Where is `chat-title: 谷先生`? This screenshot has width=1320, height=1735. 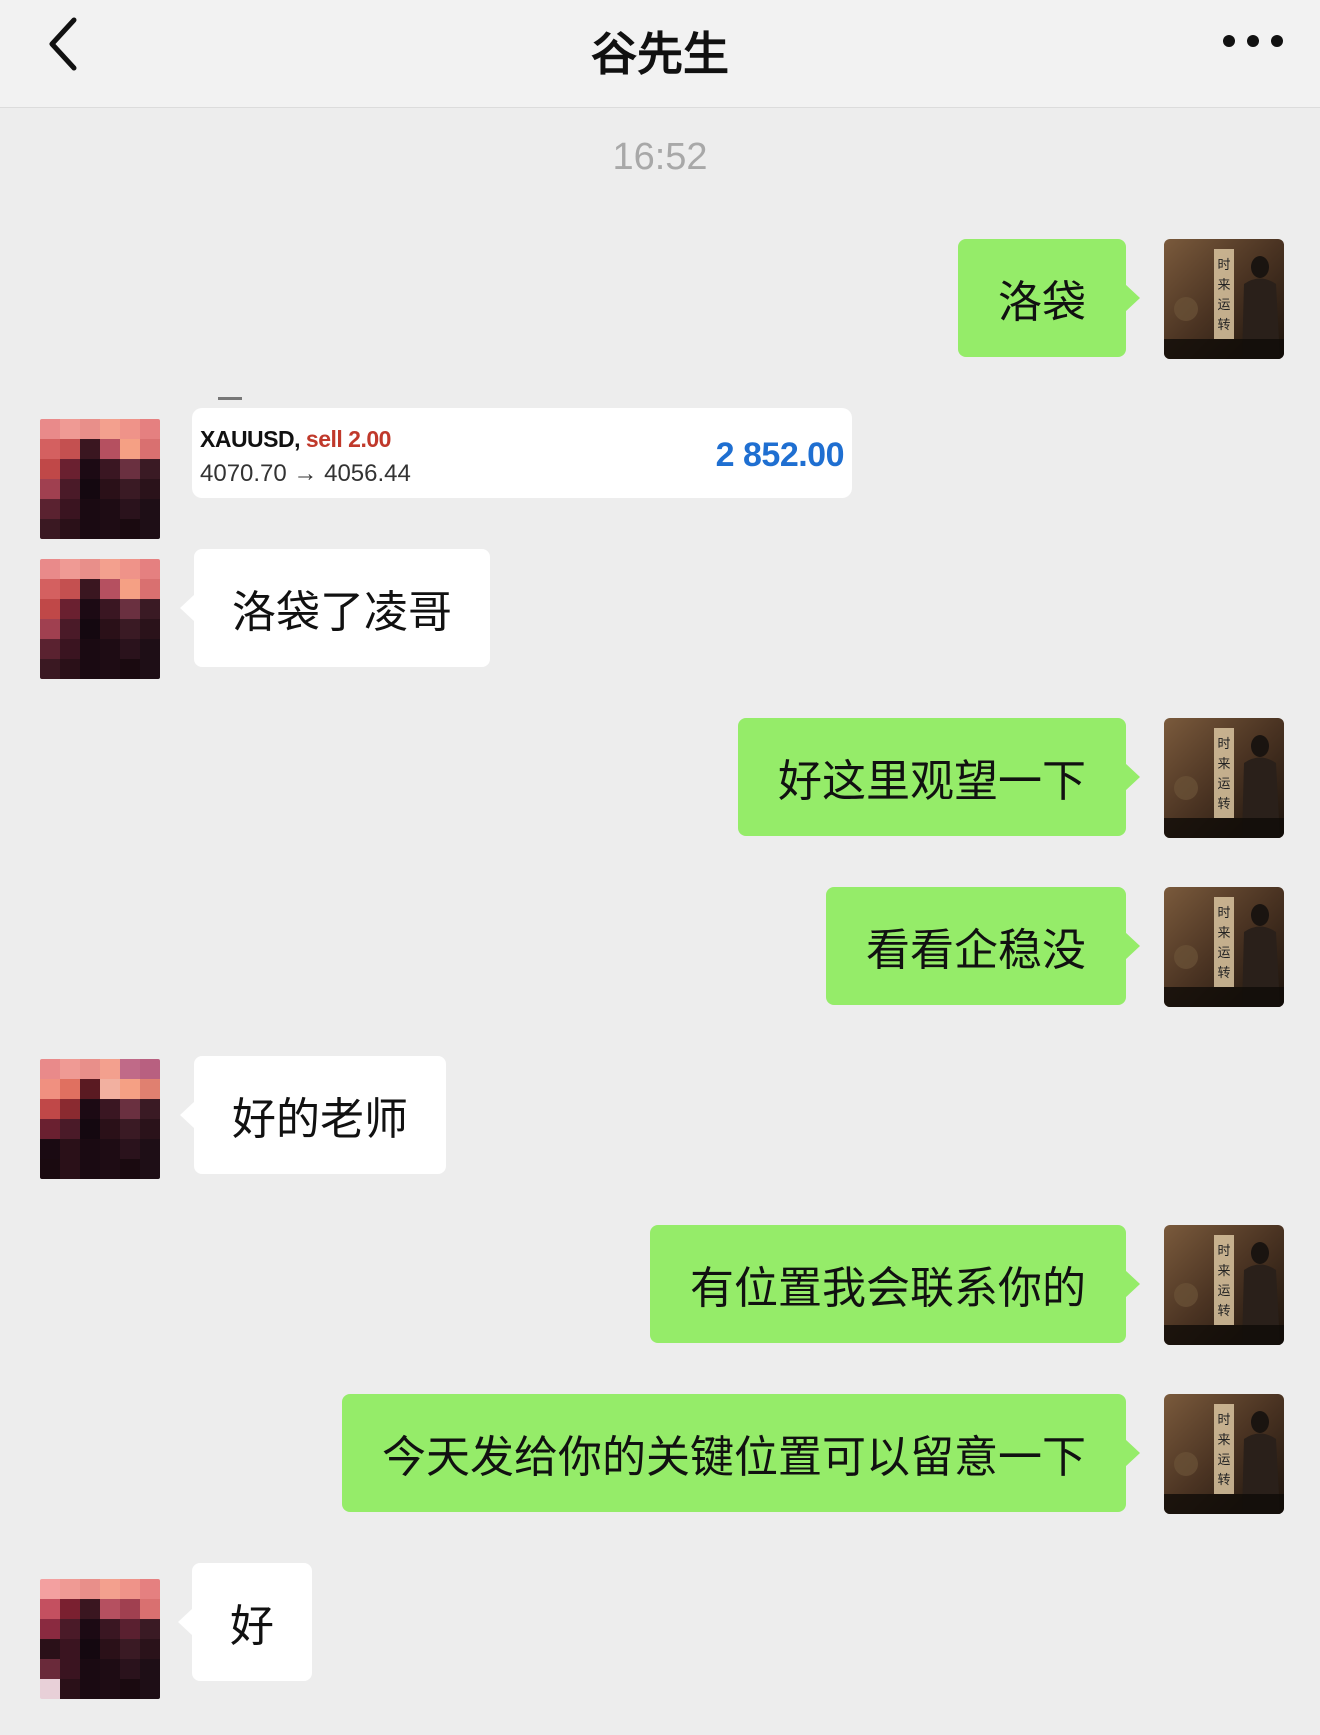 chat-title: 谷先生 is located at coordinates (660, 54).